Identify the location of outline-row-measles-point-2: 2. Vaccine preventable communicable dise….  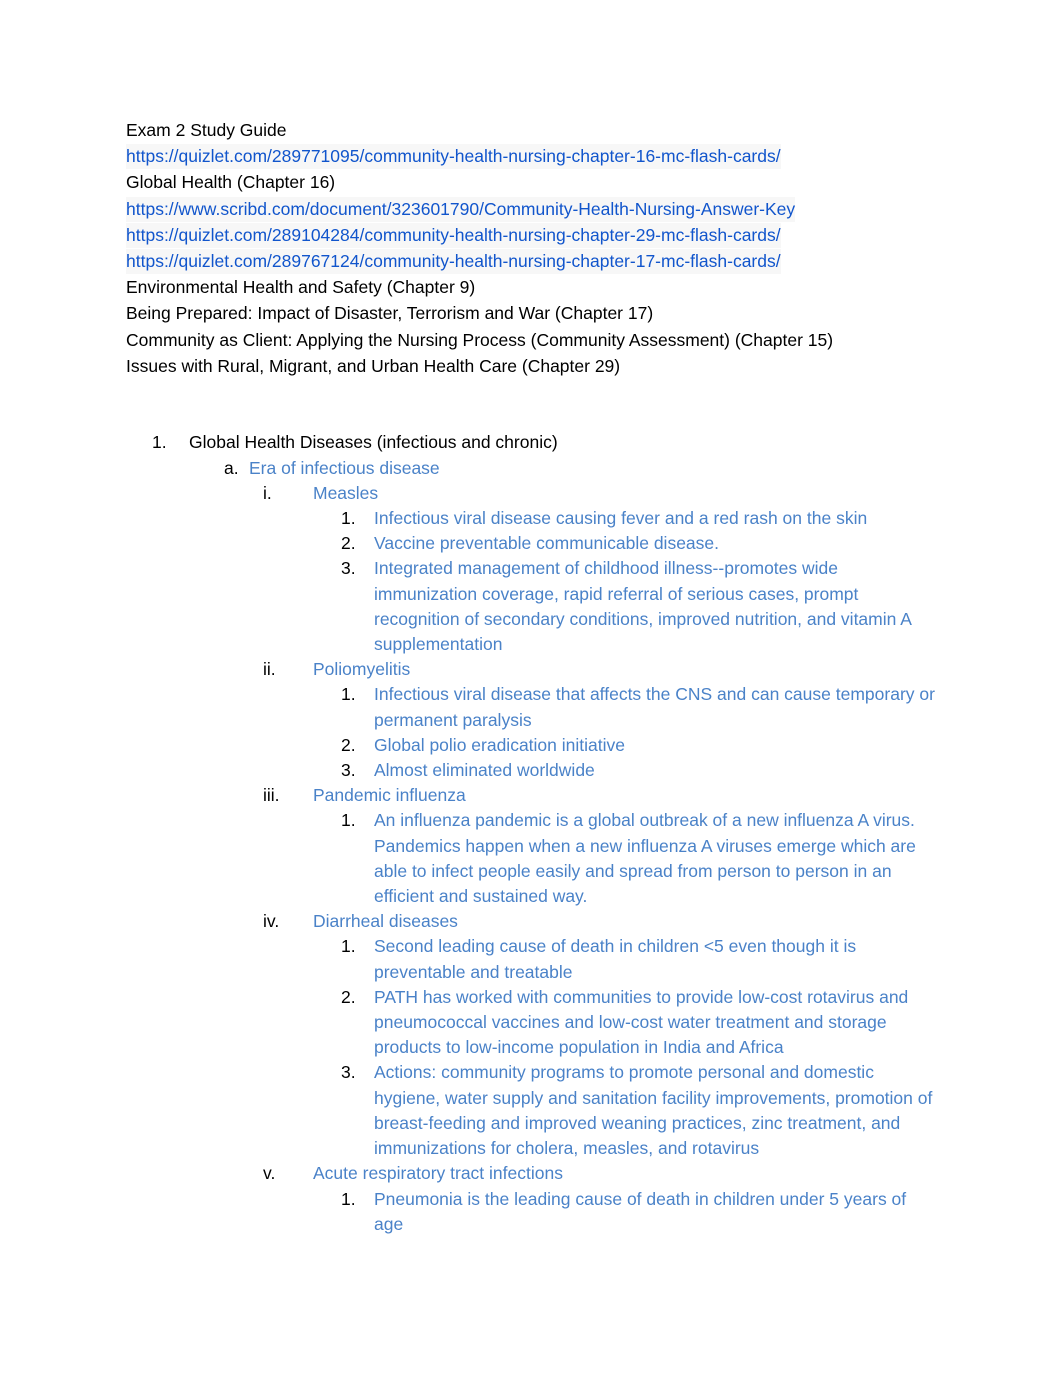
(638, 543).